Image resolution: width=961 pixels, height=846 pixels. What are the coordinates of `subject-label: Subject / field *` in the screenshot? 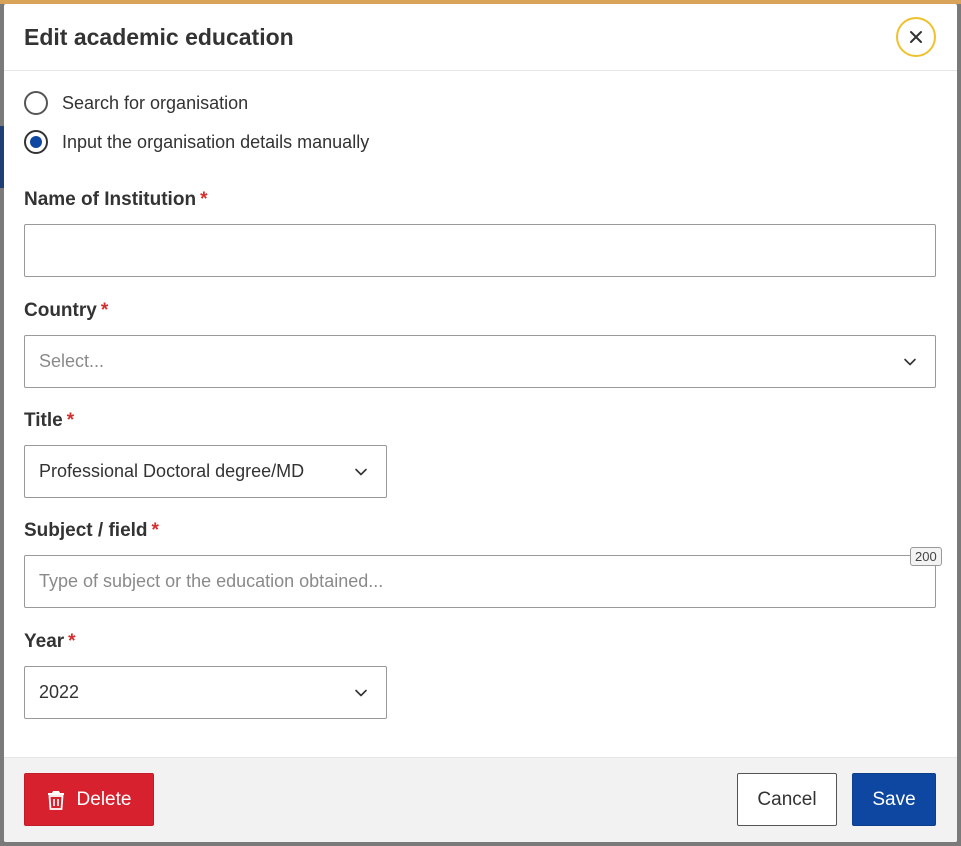 It's located at (91, 531).